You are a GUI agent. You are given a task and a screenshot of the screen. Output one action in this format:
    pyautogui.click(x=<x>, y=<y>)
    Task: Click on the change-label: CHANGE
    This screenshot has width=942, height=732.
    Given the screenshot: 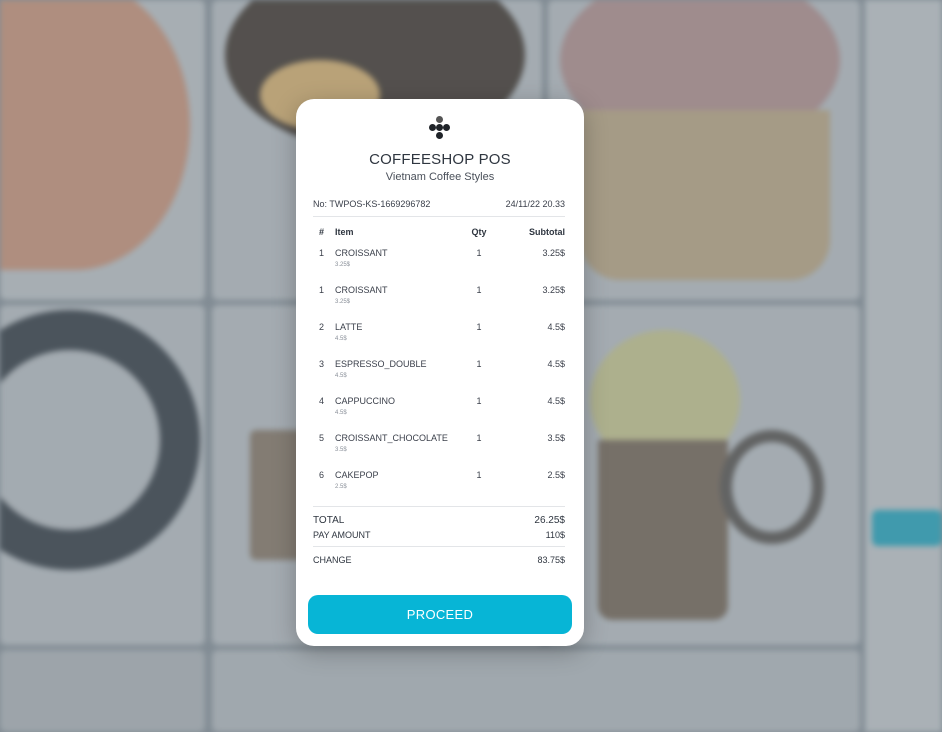 What is the action you would take?
    pyautogui.click(x=332, y=560)
    